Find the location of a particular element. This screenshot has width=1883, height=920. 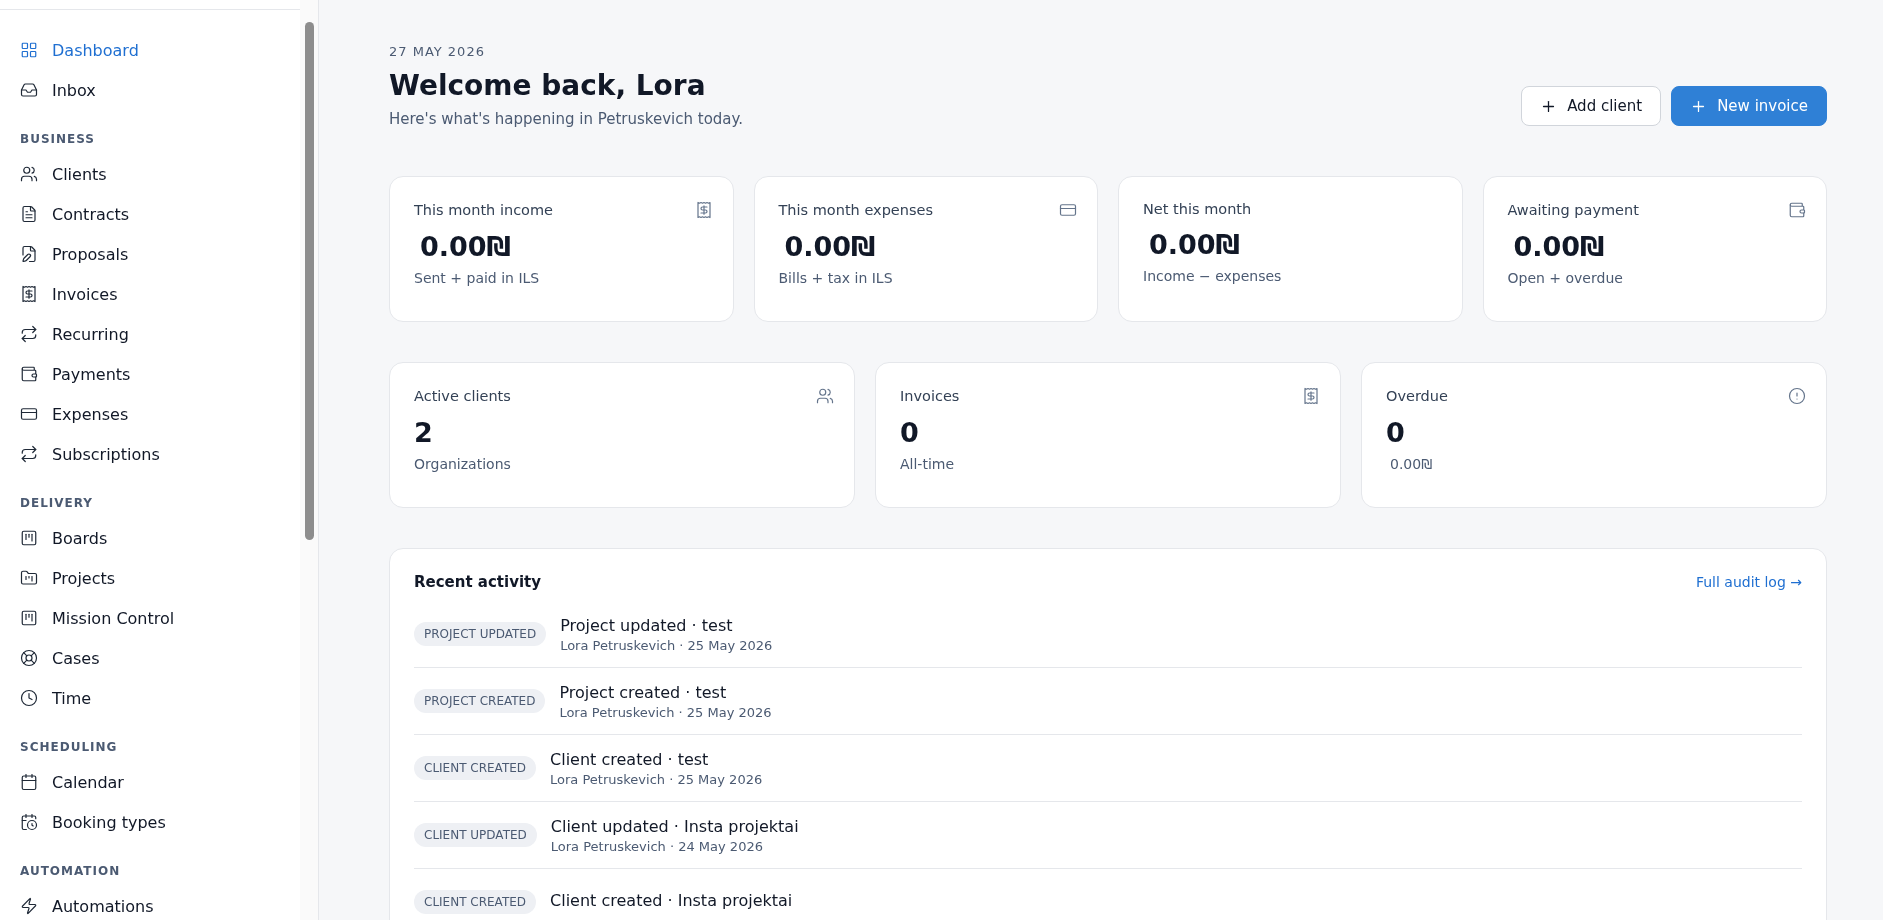

sidebar-item: Recurring is located at coordinates (160, 334).